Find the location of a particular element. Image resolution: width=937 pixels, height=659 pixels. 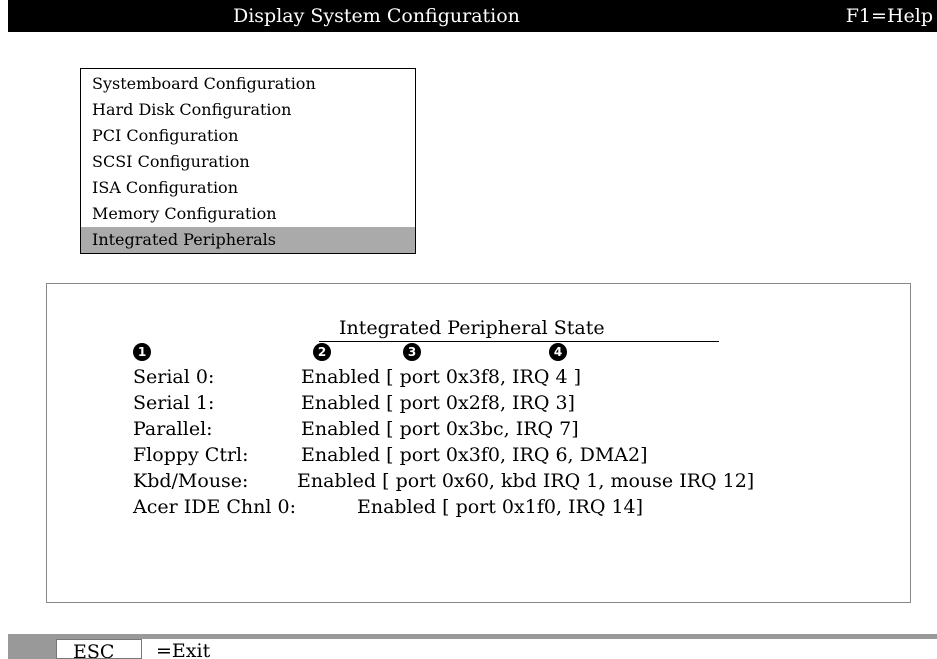

device-label: Kbd/Mouse: is located at coordinates (191, 481).